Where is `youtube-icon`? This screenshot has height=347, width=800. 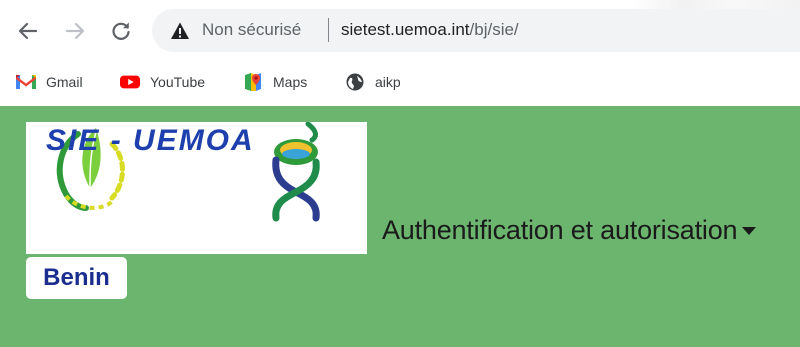 youtube-icon is located at coordinates (130, 82).